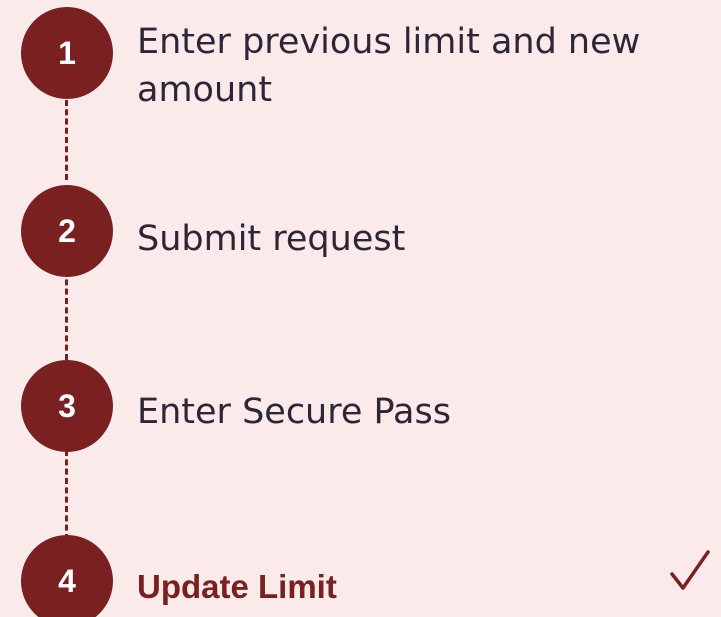  I want to click on step-1-number: 1, so click(67, 53).